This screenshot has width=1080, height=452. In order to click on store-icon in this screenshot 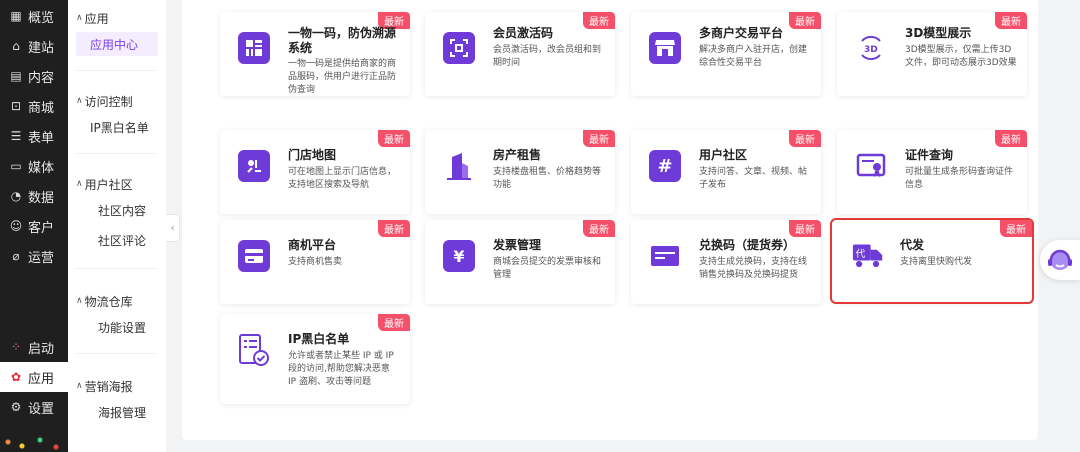, I will do `click(665, 48)`.